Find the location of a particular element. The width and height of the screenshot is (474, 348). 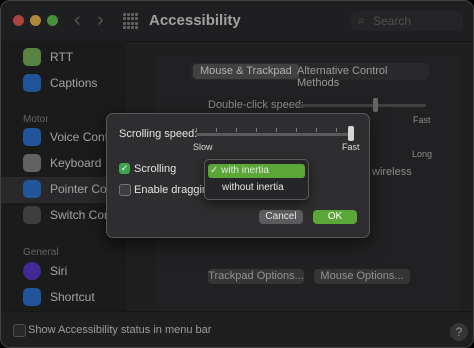

enable-dragging-label: Enable dragging is located at coordinates (174, 190).